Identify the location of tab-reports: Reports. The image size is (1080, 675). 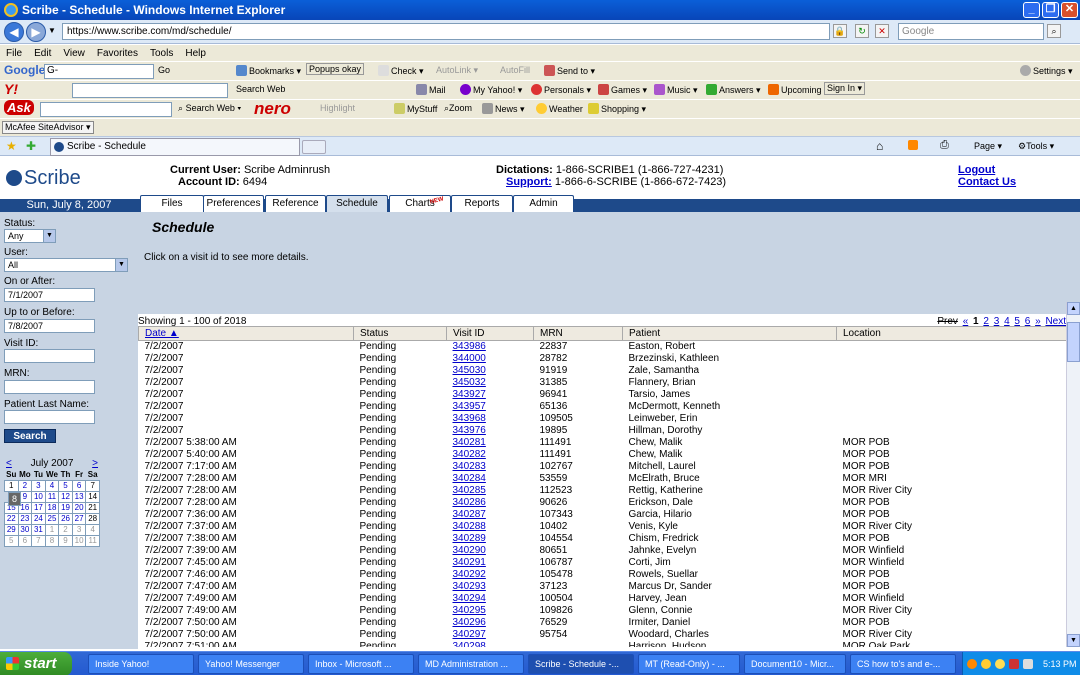
(482, 203).